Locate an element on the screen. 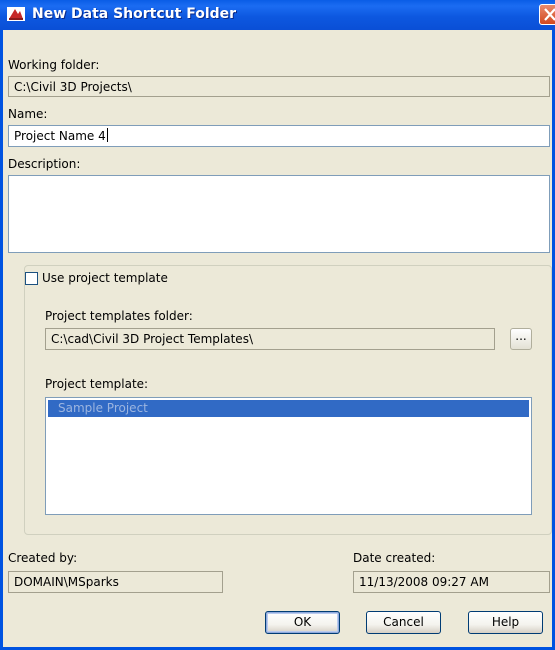 The height and width of the screenshot is (650, 555). name-input: Project Name 4 is located at coordinates (279, 136).